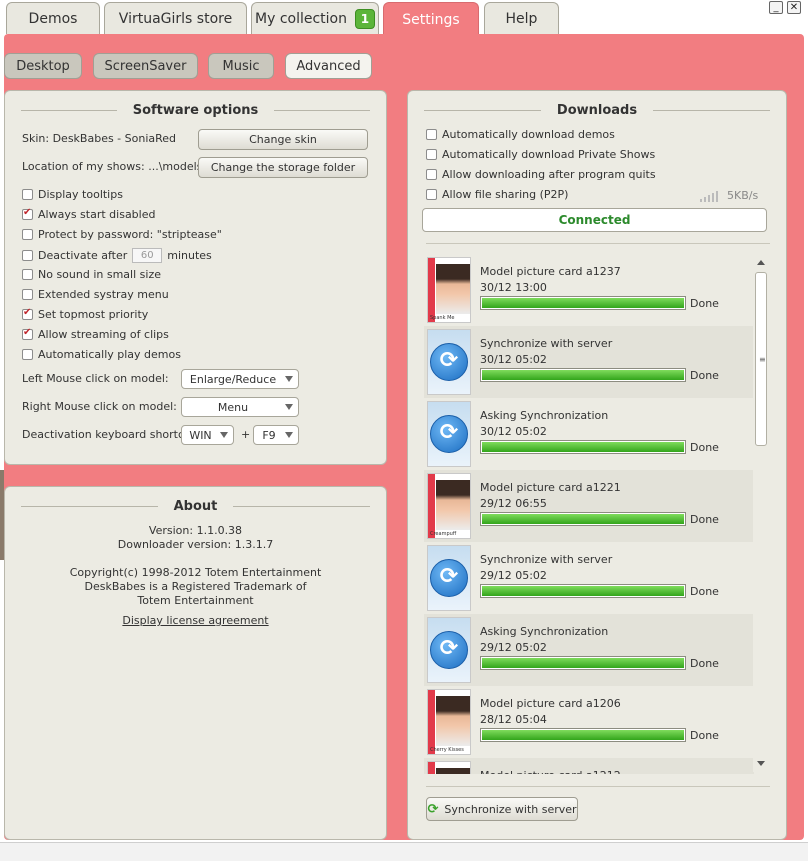 The width and height of the screenshot is (808, 861). Describe the element at coordinates (597, 110) in the screenshot. I see `downloads-title: Downloads` at that location.